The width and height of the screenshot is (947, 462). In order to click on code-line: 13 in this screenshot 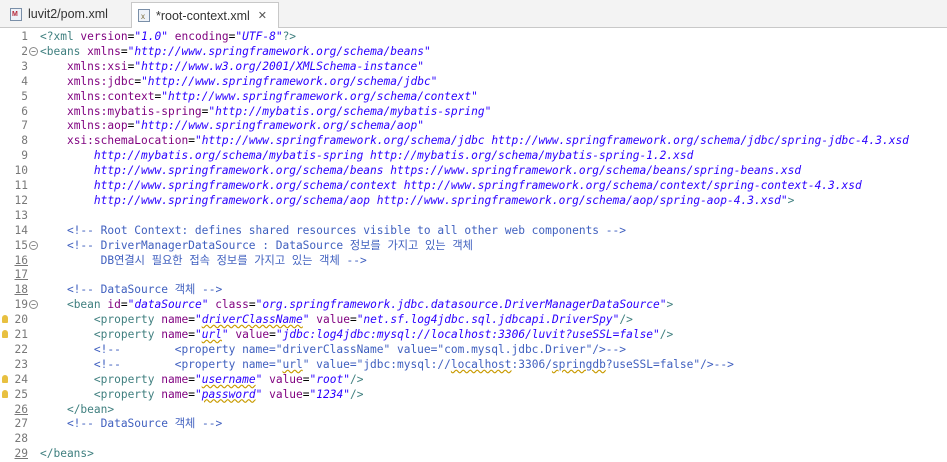, I will do `click(473, 215)`.